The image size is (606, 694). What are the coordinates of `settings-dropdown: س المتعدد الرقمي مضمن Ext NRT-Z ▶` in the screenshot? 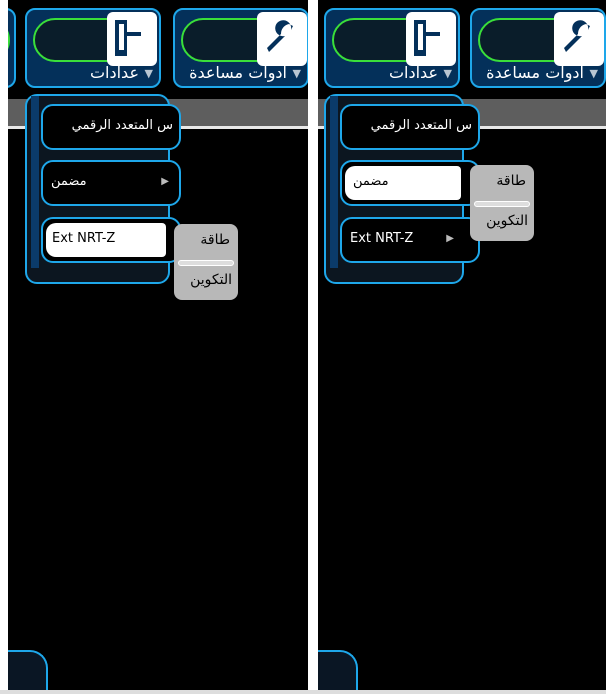 It's located at (402, 189).